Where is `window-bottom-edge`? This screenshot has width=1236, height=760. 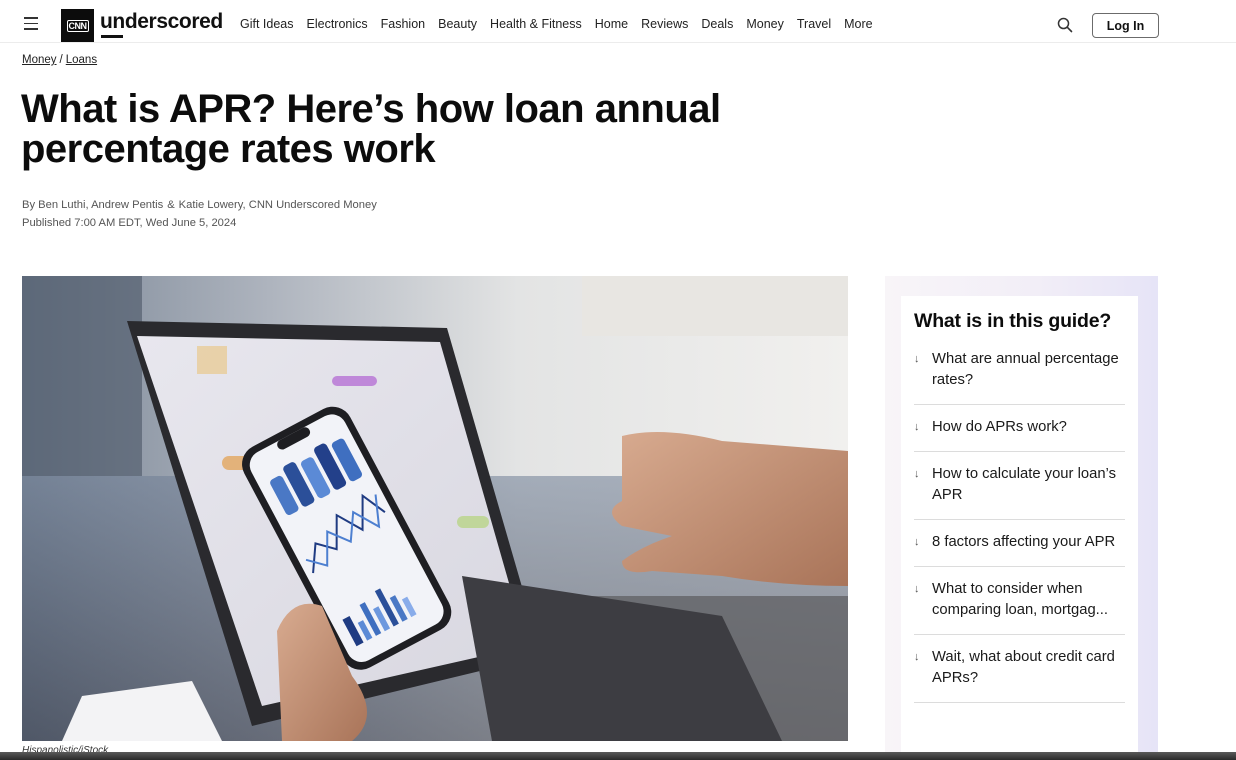 window-bottom-edge is located at coordinates (618, 756).